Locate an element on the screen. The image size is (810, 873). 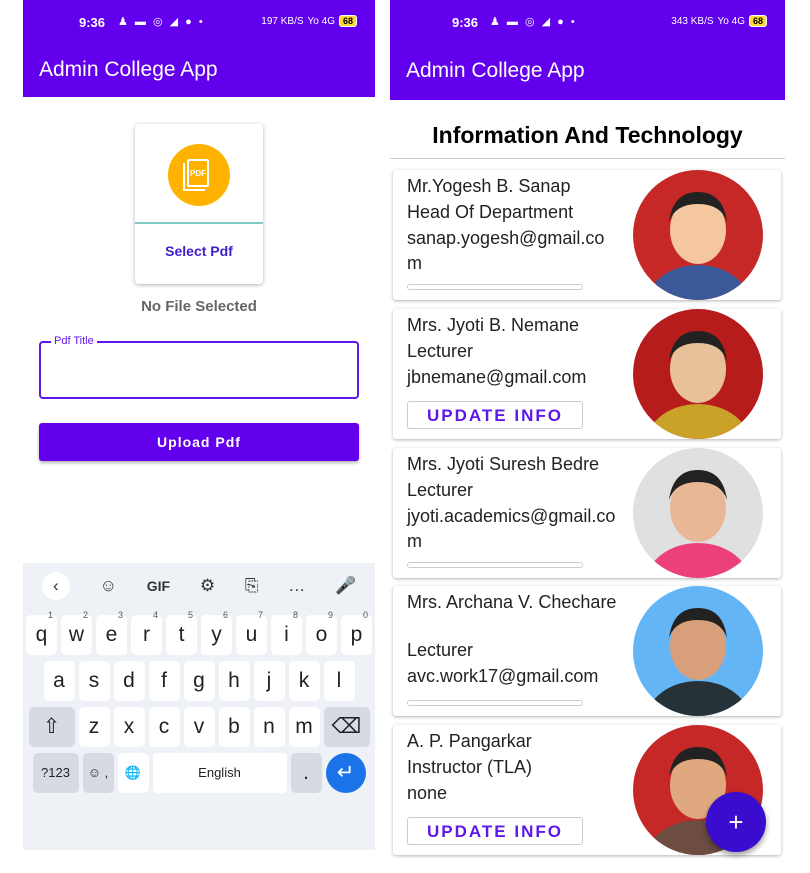
select-pdf-card: PDF Select Pdf is located at coordinates (199, 204).